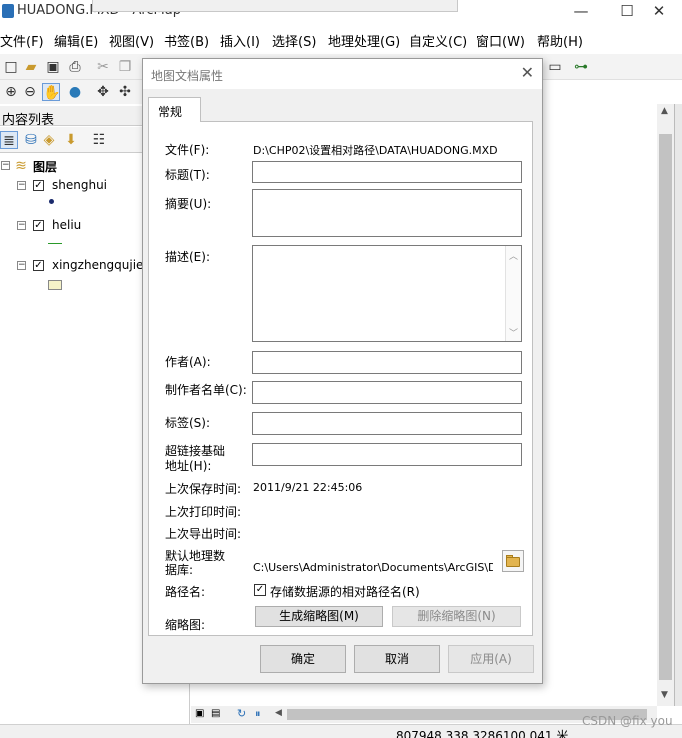  I want to click on coordinate-readout: 807948.338 3286100.041 米, so click(482, 733).